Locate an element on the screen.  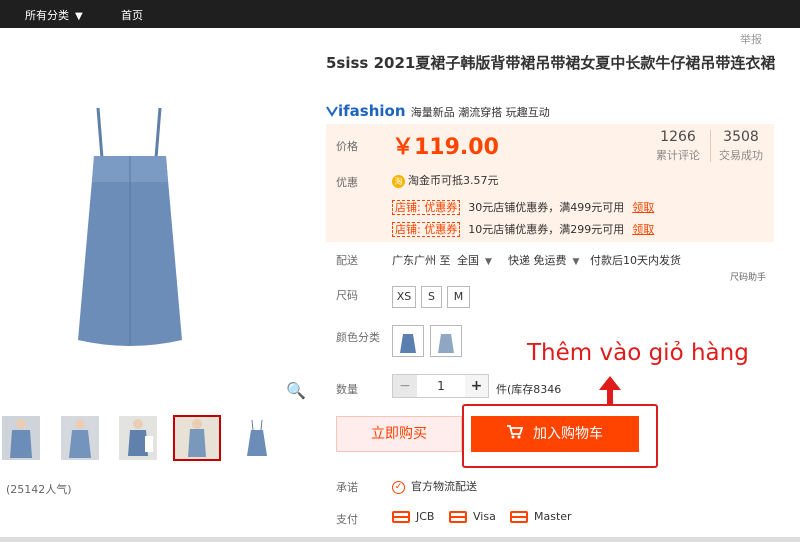
payment-master: Master is located at coordinates (541, 516).